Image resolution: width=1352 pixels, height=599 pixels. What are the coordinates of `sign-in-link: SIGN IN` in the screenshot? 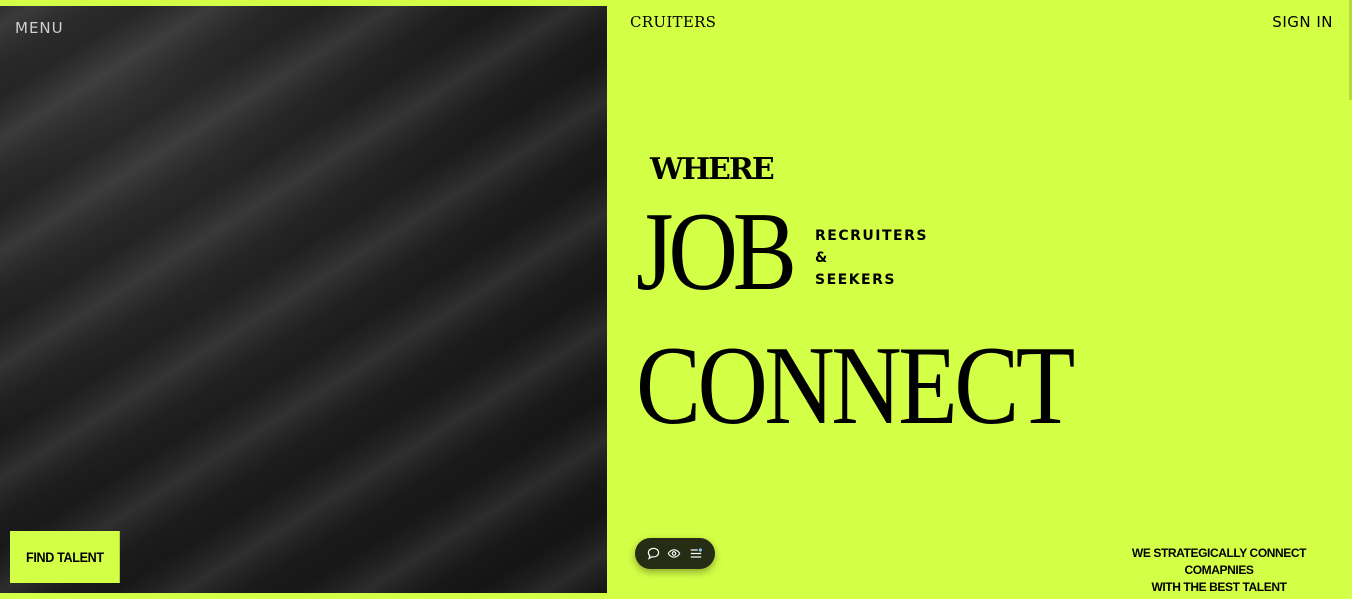 It's located at (1302, 22).